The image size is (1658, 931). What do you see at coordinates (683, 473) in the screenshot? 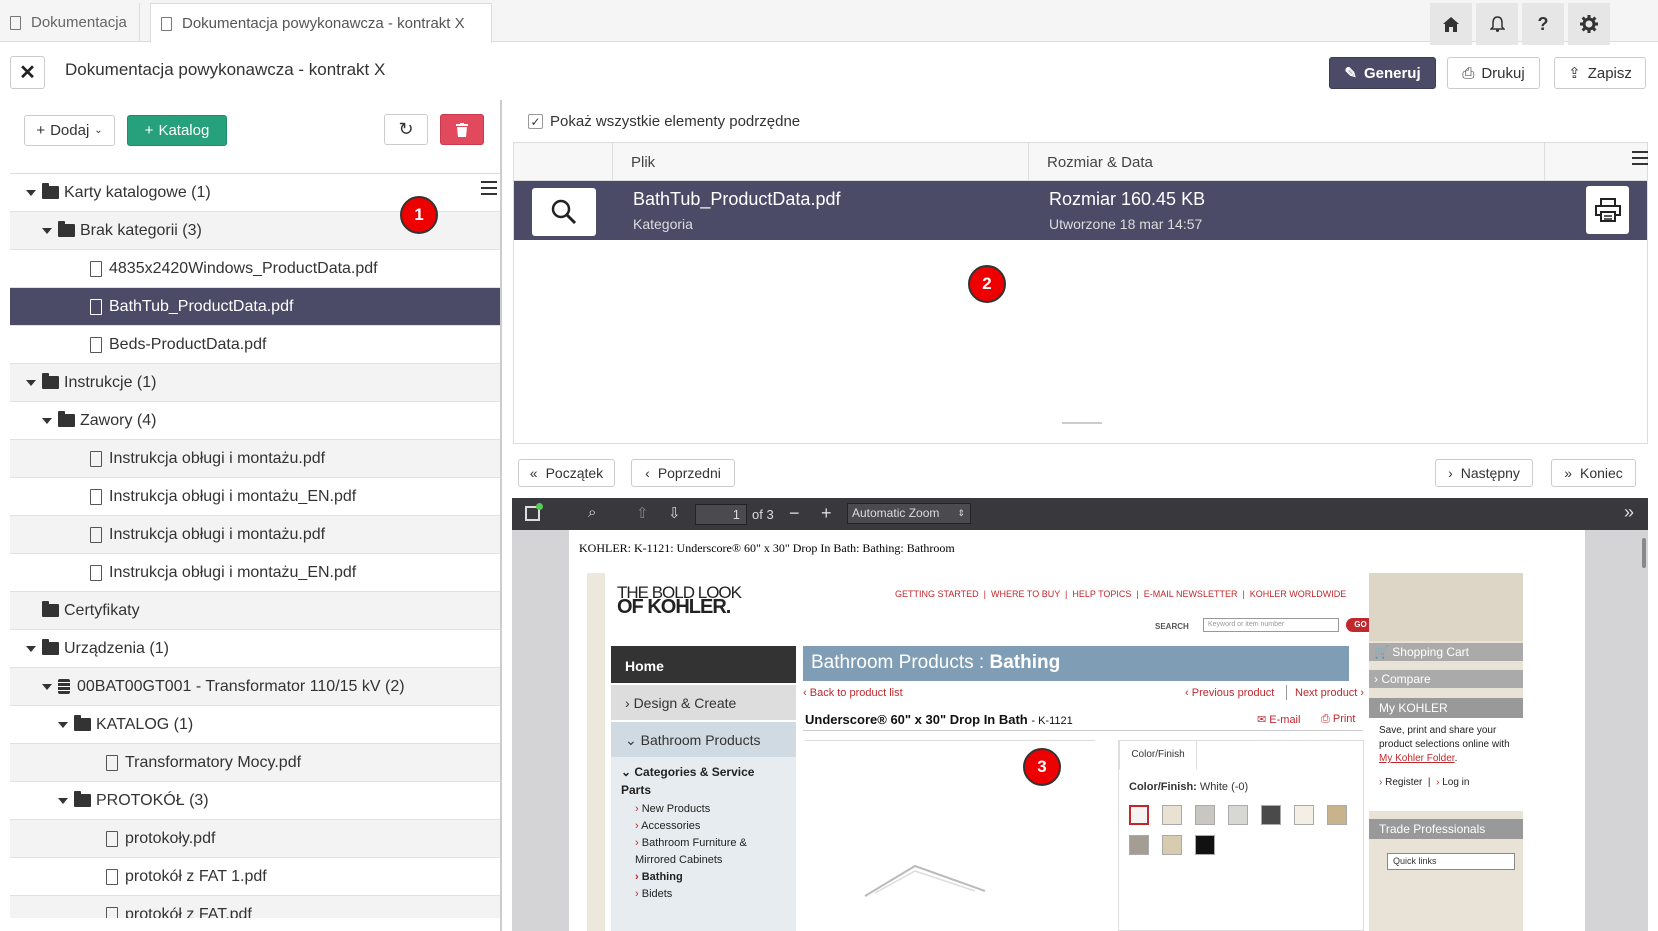
I see `previous-button: ‹ Poprzedni` at bounding box center [683, 473].